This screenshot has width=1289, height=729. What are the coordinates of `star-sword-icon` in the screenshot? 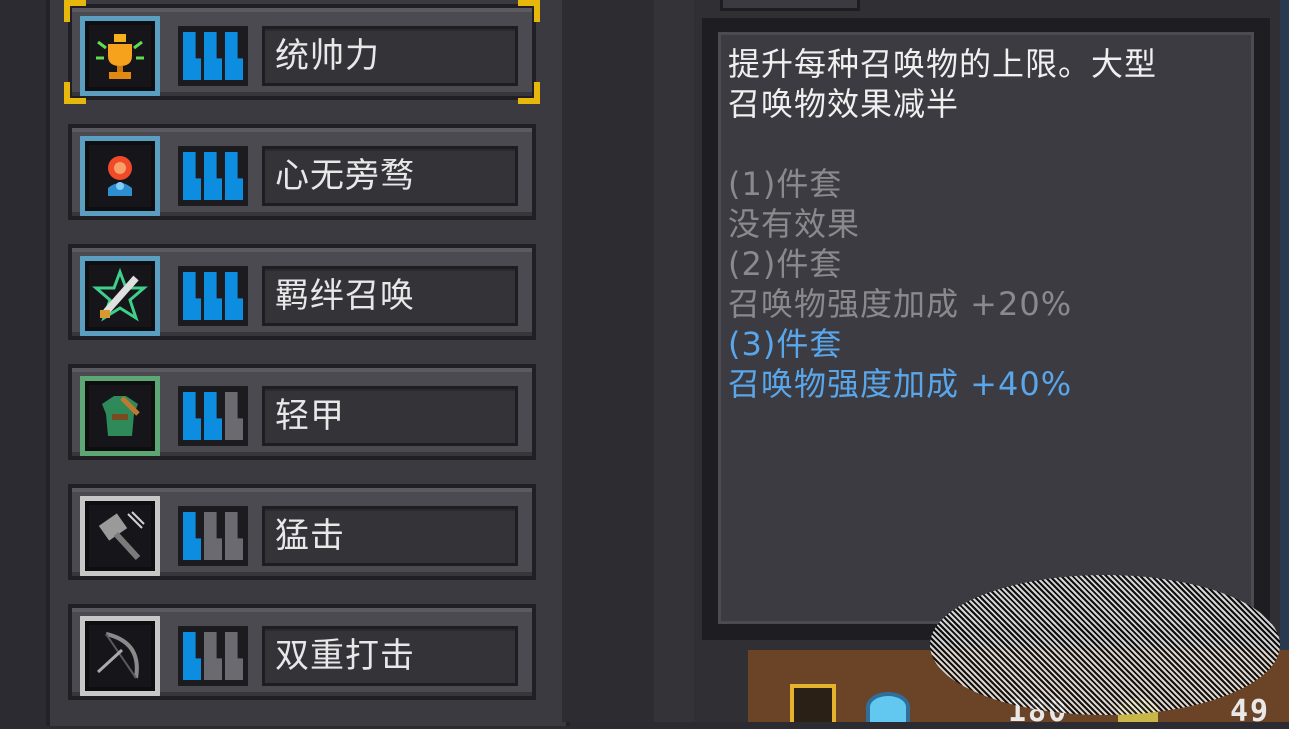 It's located at (120, 296).